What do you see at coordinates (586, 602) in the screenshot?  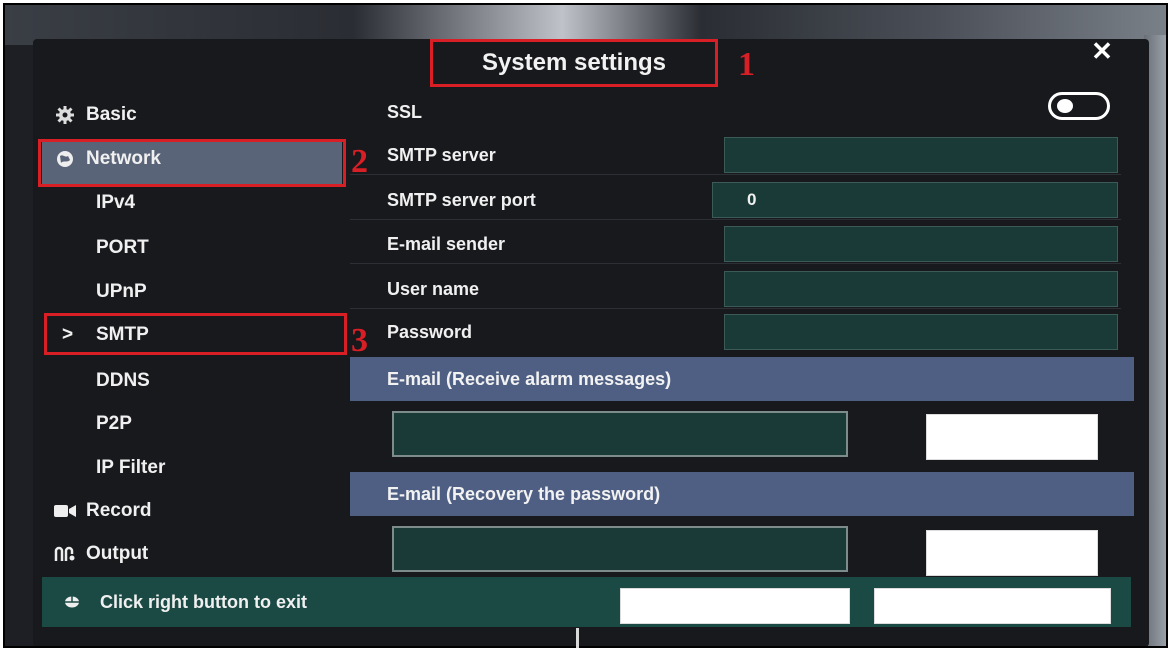 I see `footer-bar: Click right button to exit` at bounding box center [586, 602].